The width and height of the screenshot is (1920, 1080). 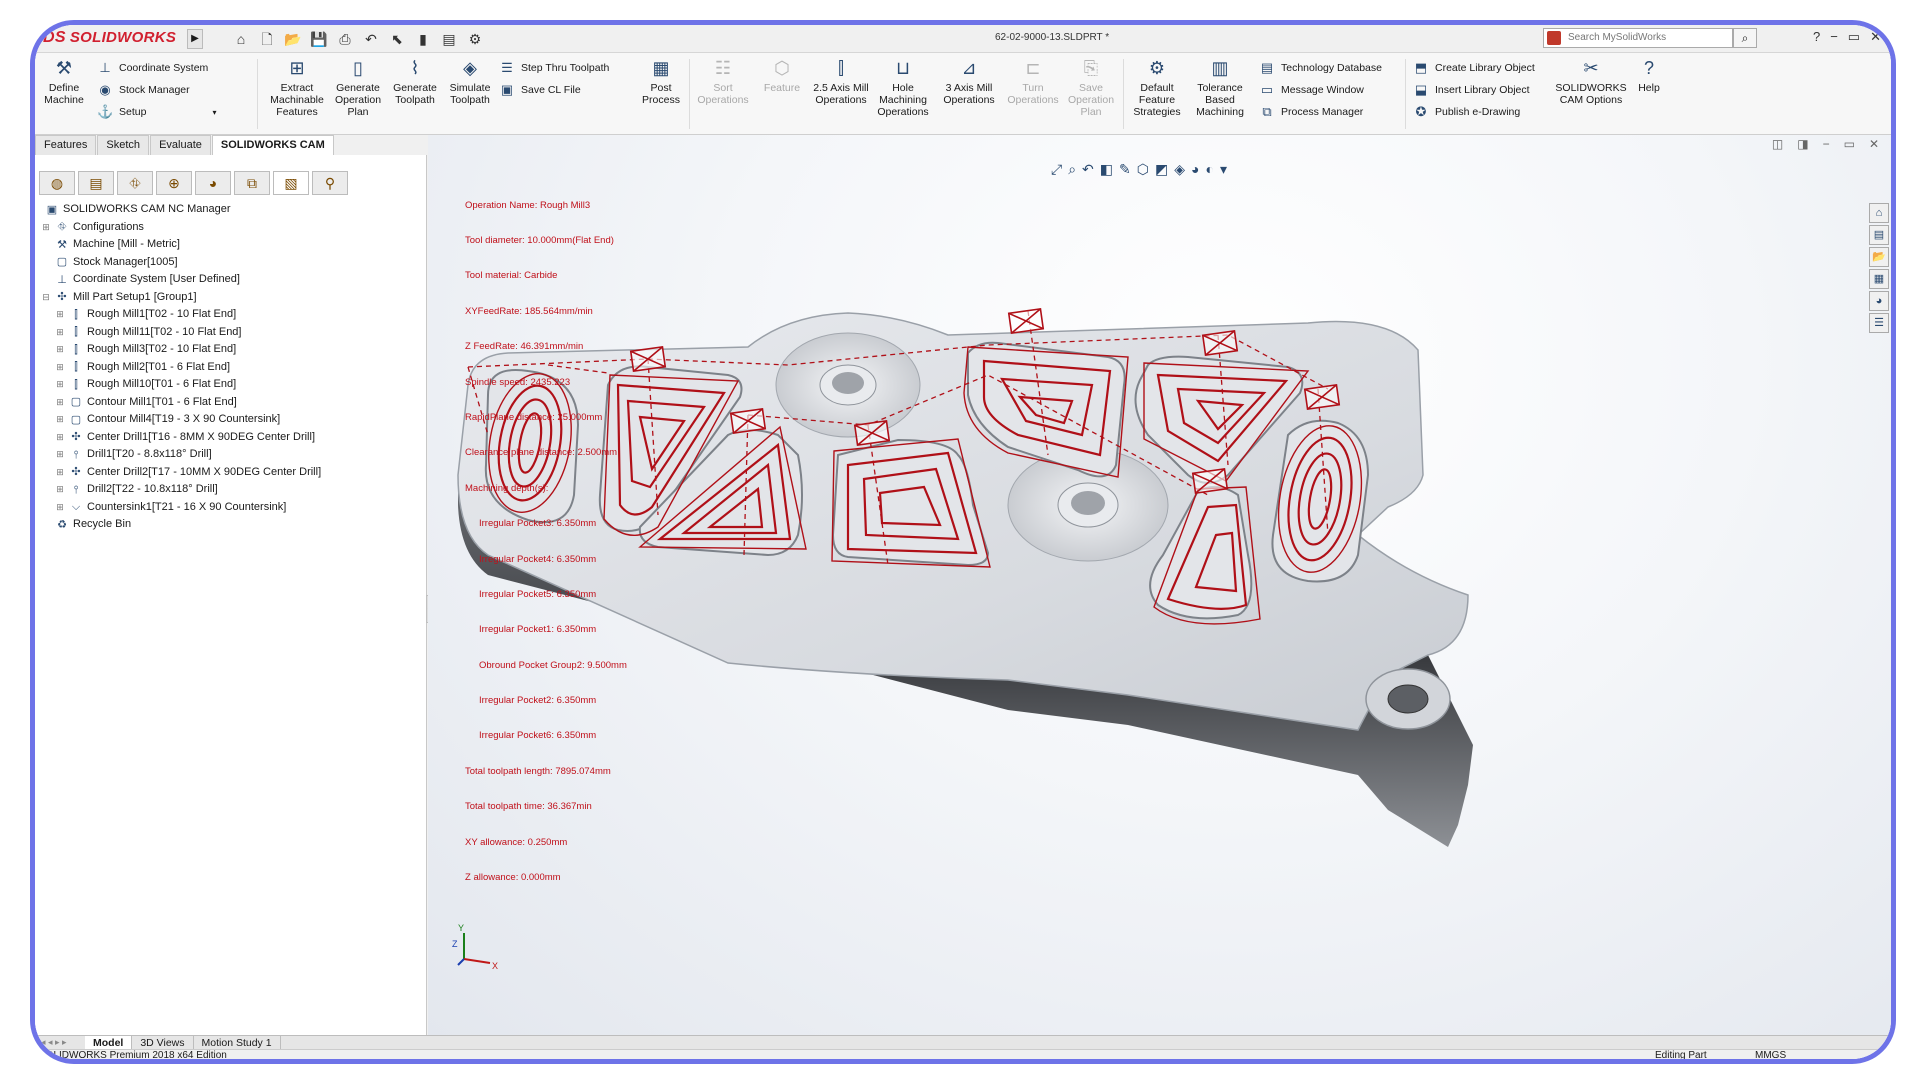 I want to click on save-icon: 💾, so click(x=319, y=39).